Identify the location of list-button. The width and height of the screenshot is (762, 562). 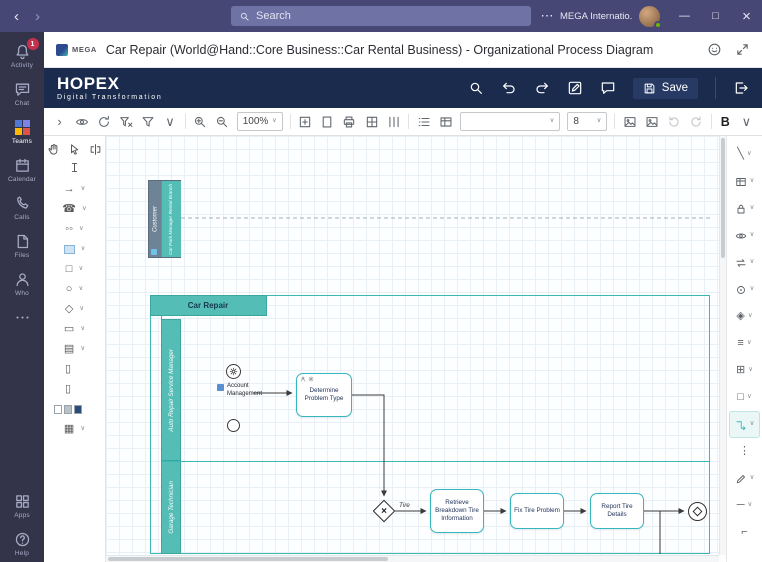
(423, 122).